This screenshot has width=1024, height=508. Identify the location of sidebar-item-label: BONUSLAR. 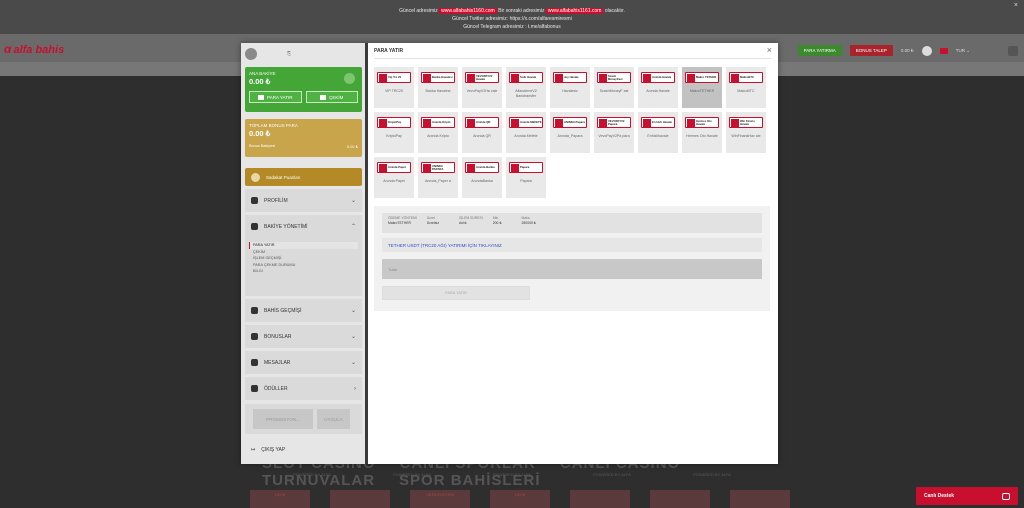
(278, 336).